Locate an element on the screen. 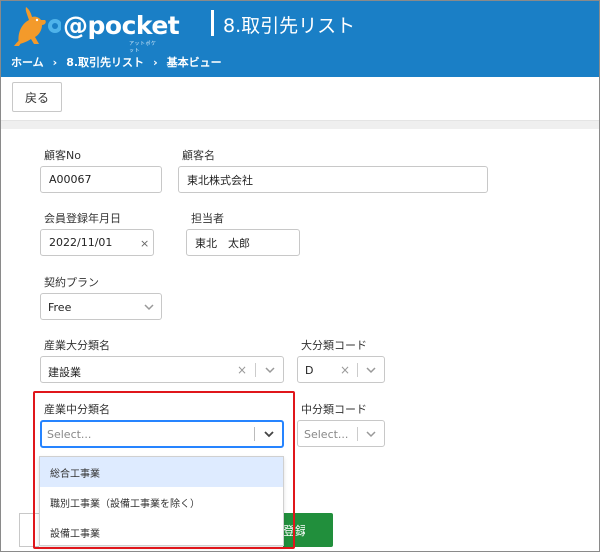 The width and height of the screenshot is (600, 552). member-date-value: 2022/11/01 is located at coordinates (81, 242).